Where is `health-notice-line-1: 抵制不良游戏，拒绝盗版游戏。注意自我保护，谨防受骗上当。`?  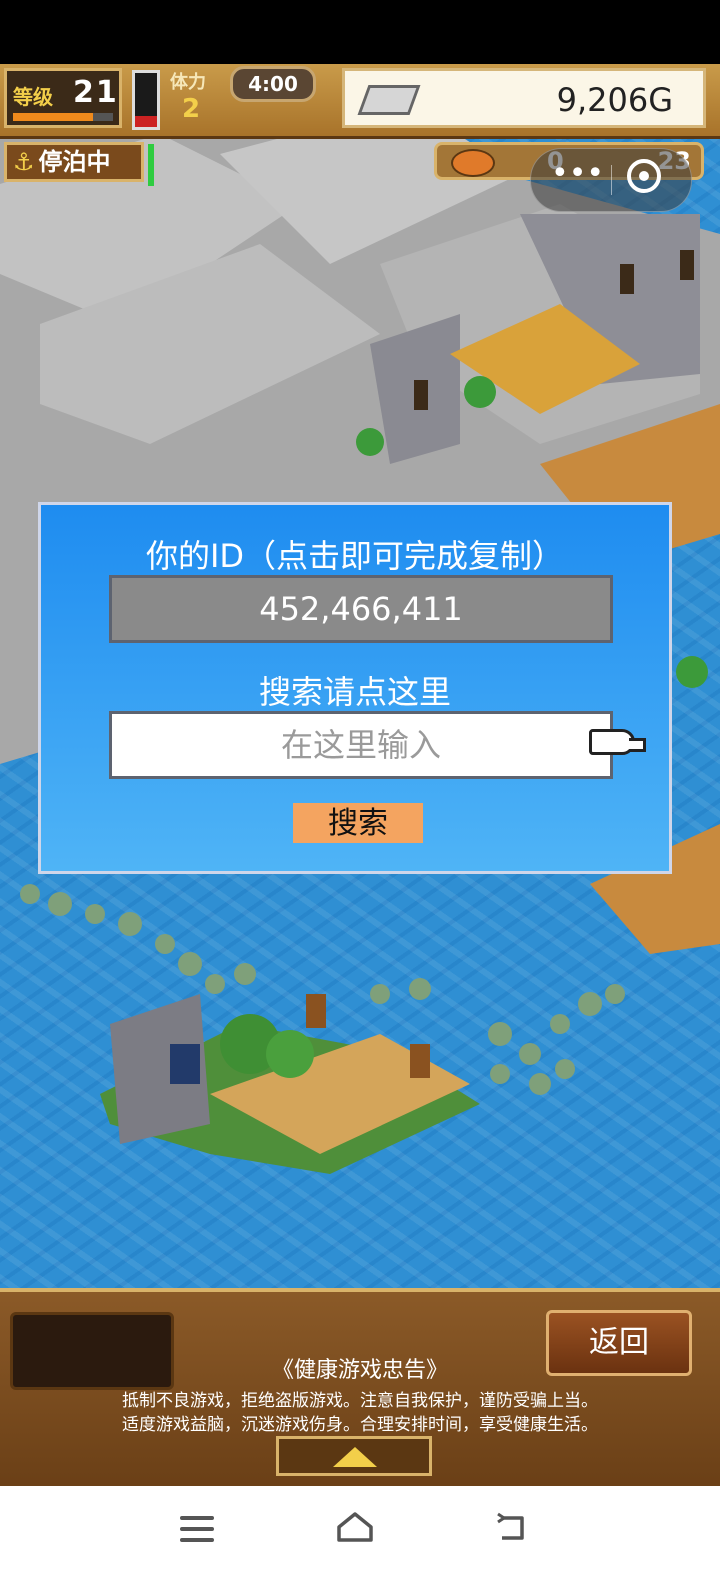 health-notice-line-1: 抵制不良游戏，拒绝盗版游戏。注意自我保护，谨防受骗上当。 is located at coordinates (360, 1401).